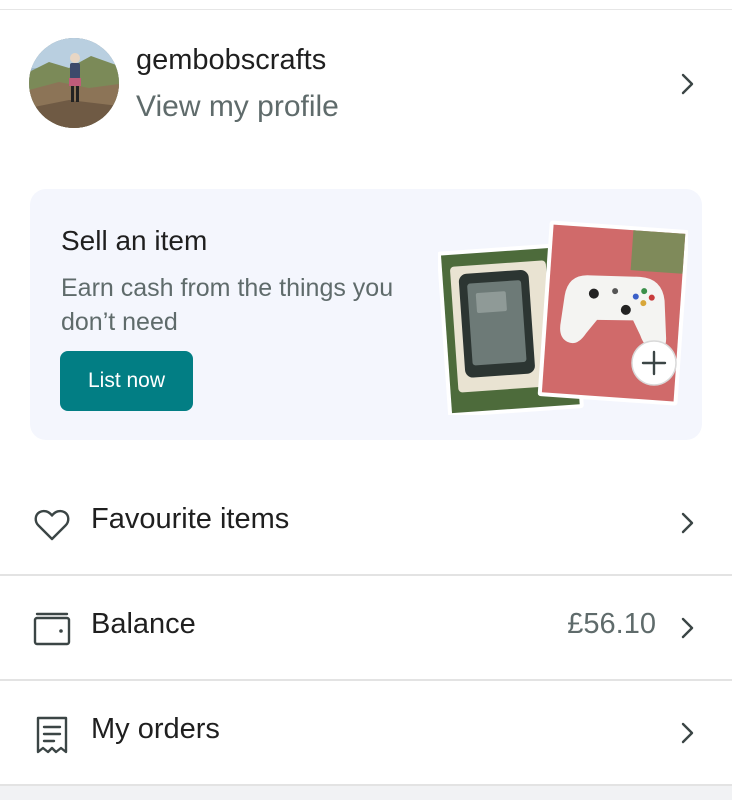 This screenshot has width=732, height=800. What do you see at coordinates (134, 240) in the screenshot?
I see `sell-card-title: Sell an item` at bounding box center [134, 240].